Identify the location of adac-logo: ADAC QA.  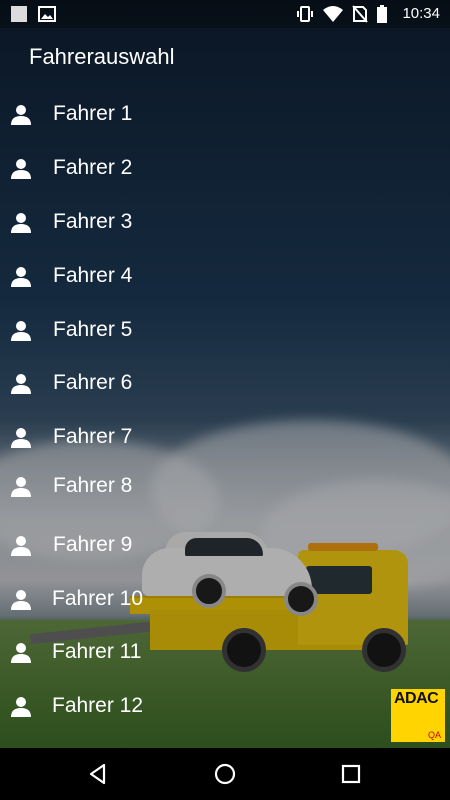
(418, 715).